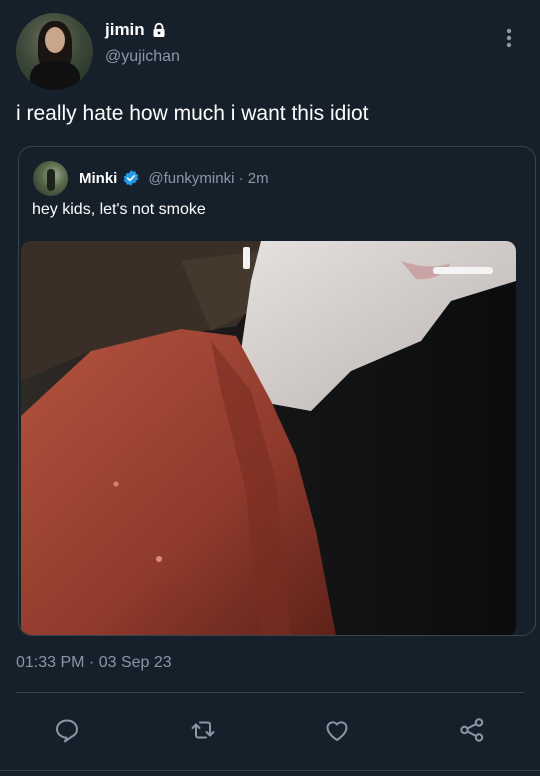  I want to click on quoted-author-avatar, so click(50, 178).